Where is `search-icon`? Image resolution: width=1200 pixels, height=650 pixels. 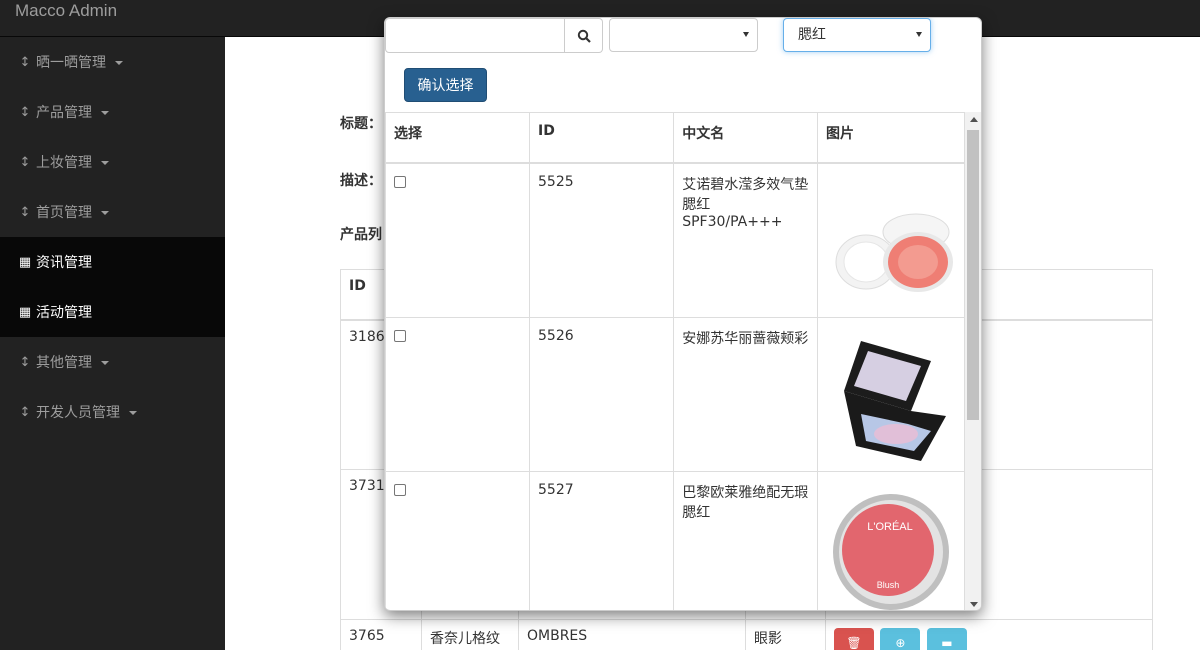
search-icon is located at coordinates (584, 36).